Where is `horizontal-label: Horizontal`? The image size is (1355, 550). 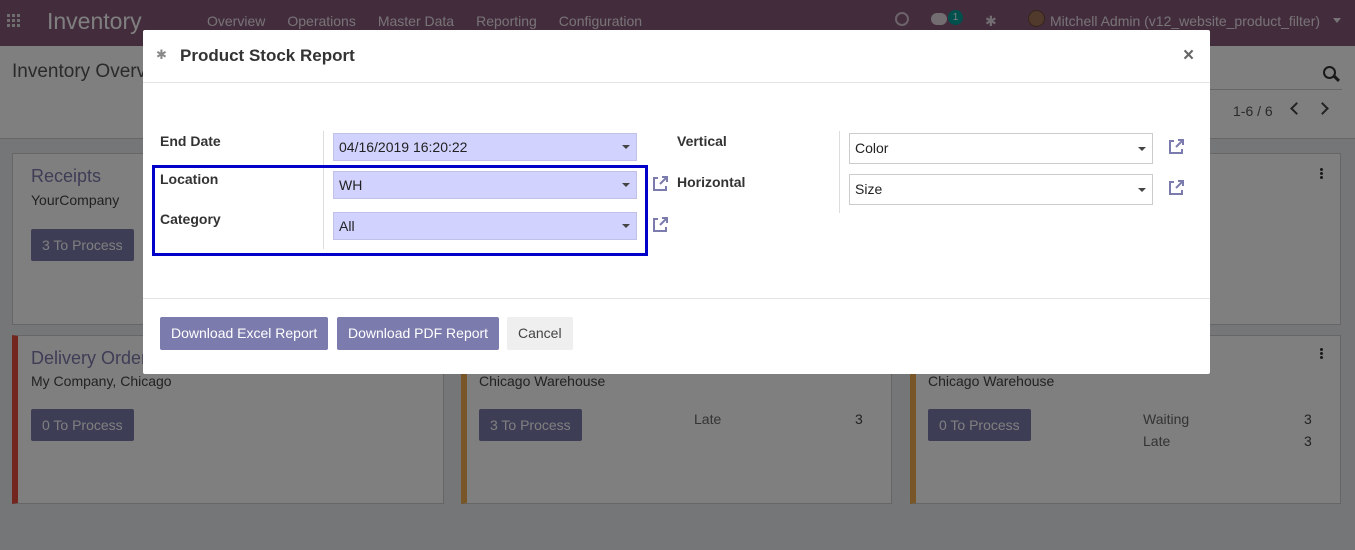
horizontal-label: Horizontal is located at coordinates (711, 182).